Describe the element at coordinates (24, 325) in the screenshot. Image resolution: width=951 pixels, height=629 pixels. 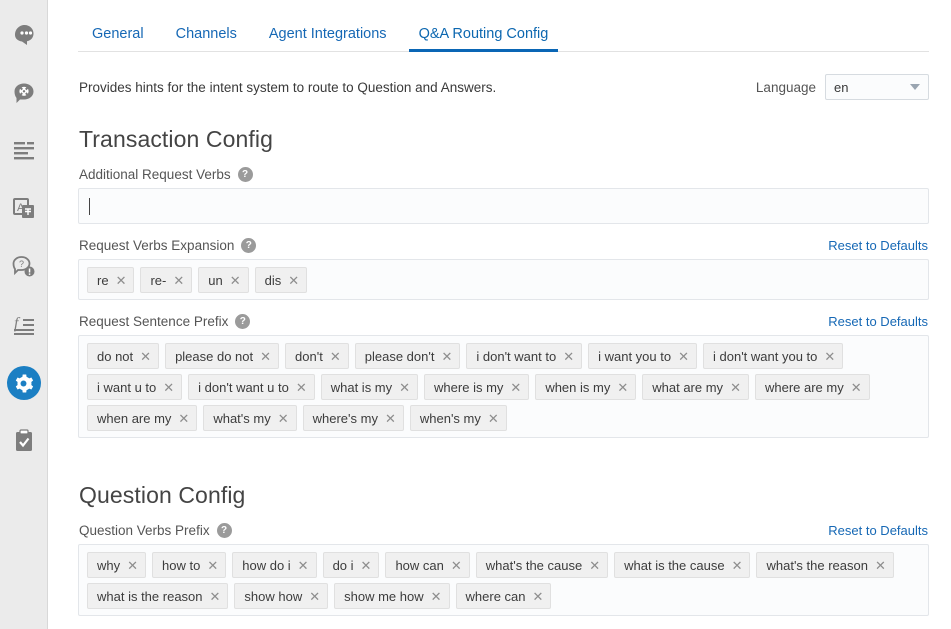
I see `sidebar-item-function-lines-icon: f` at that location.